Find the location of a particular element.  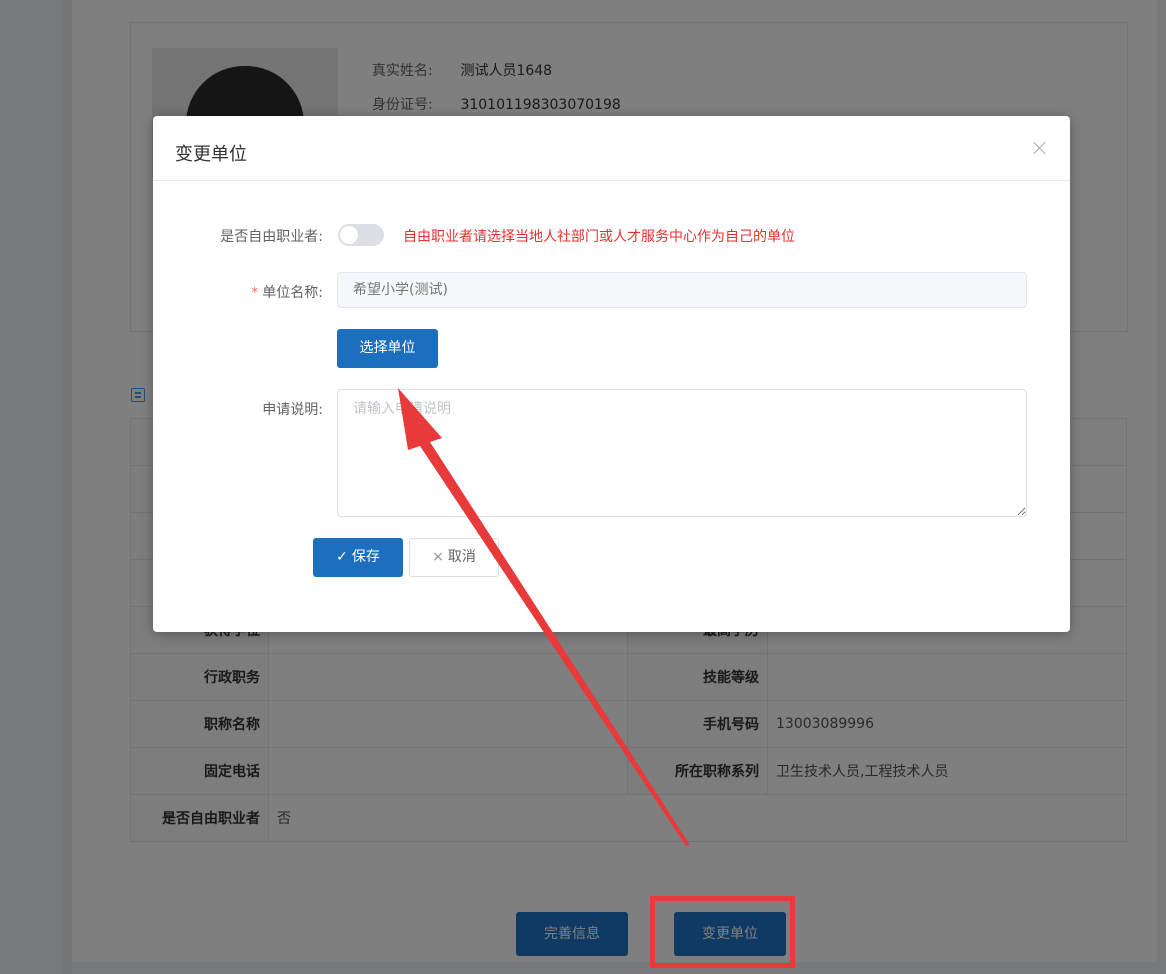

required-mark: * is located at coordinates (255, 293).